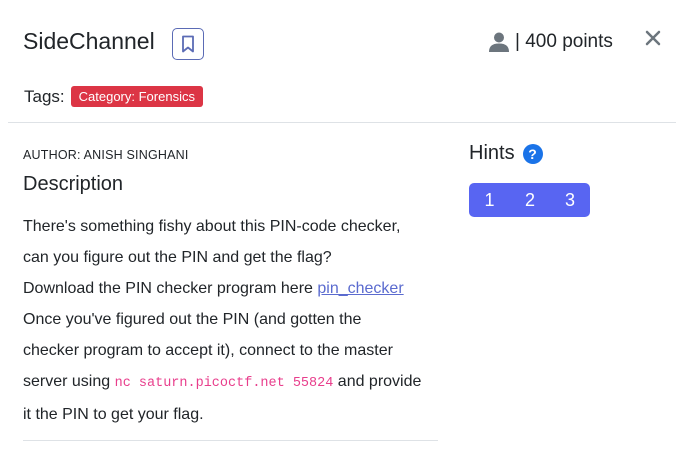 This screenshot has height=456, width=686. Describe the element at coordinates (489, 200) in the screenshot. I see `hint-1-button: 1` at that location.